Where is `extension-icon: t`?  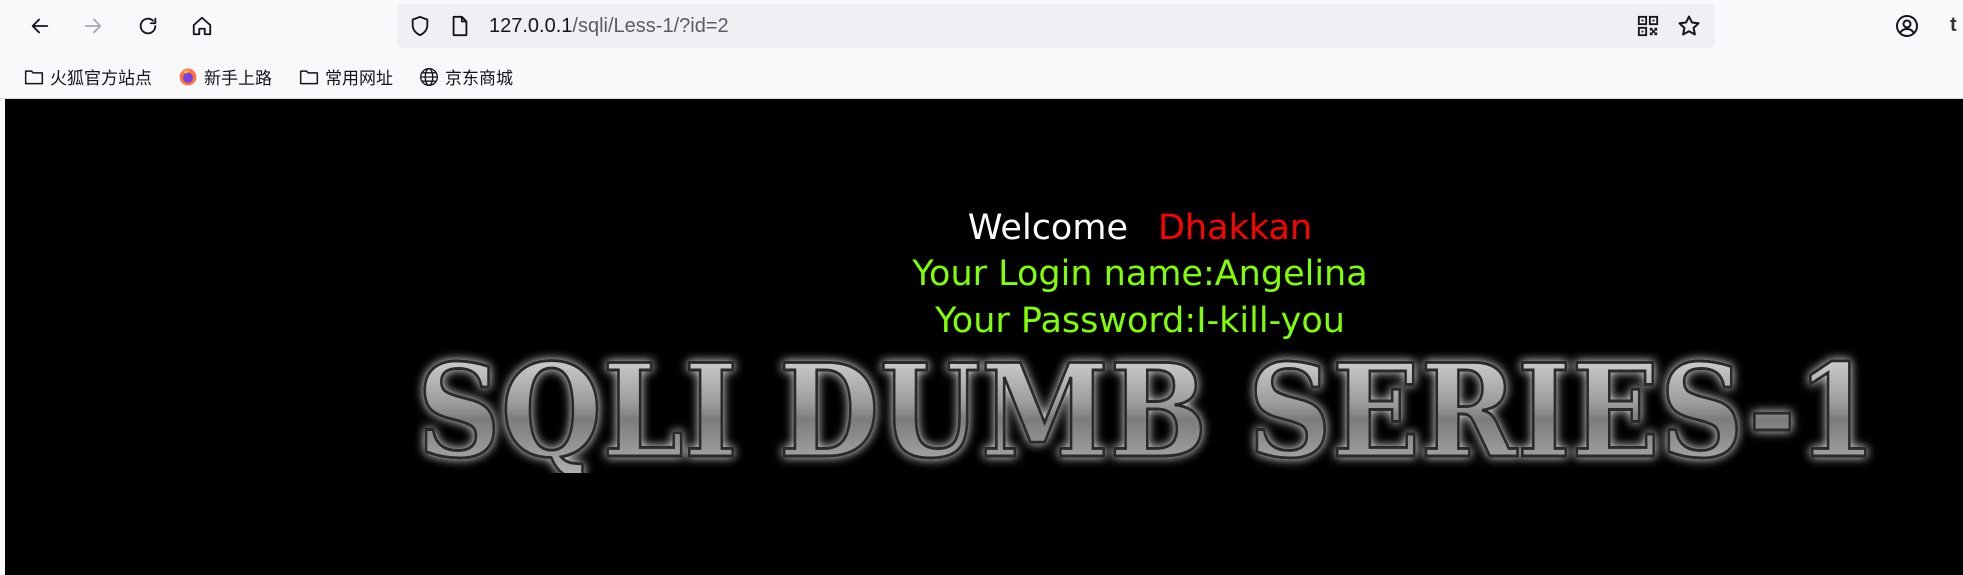
extension-icon: t is located at coordinates (1956, 25).